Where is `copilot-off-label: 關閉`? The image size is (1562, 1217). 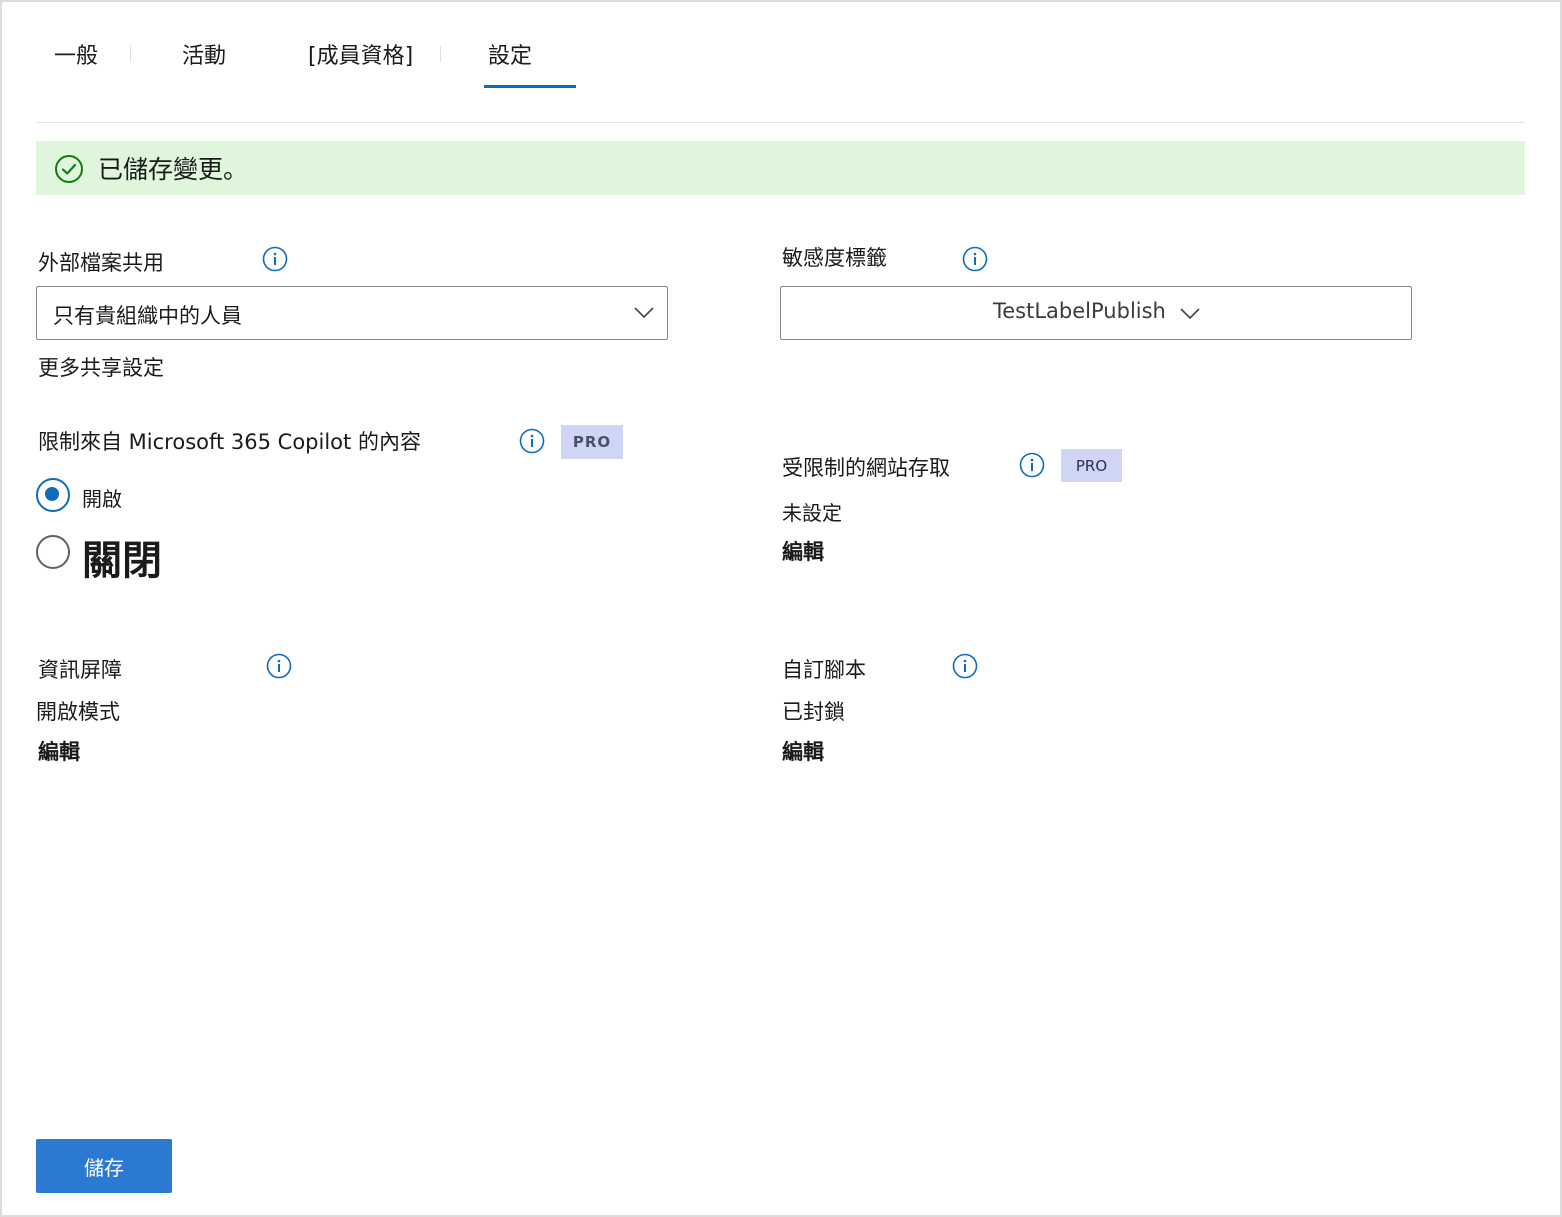
copilot-off-label: 關閉 is located at coordinates (122, 557).